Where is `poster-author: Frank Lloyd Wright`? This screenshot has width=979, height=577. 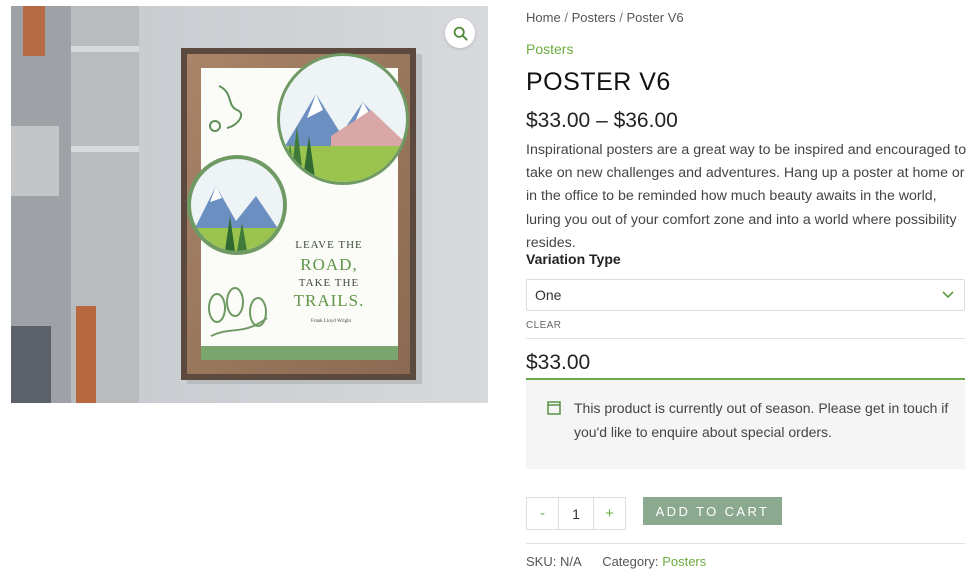
poster-author: Frank Lloyd Wright is located at coordinates (331, 321).